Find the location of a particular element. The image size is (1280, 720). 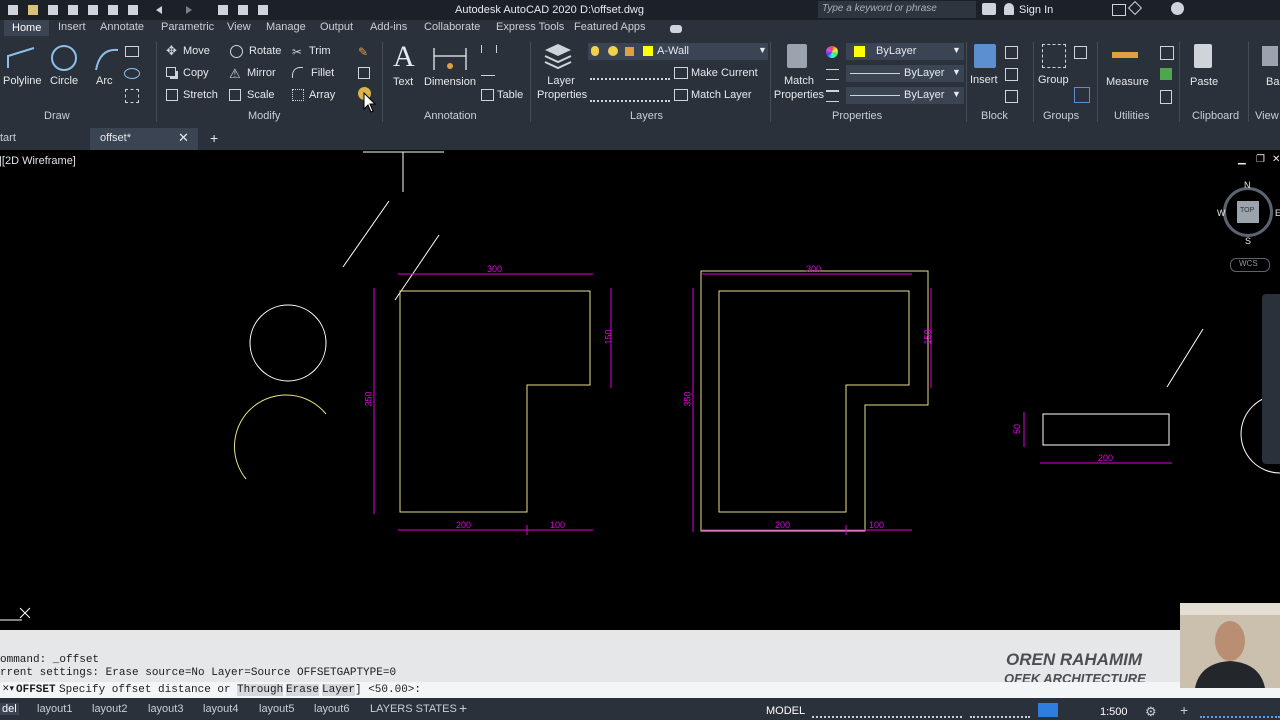

paste-button: Paste is located at coordinates (1204, 70).